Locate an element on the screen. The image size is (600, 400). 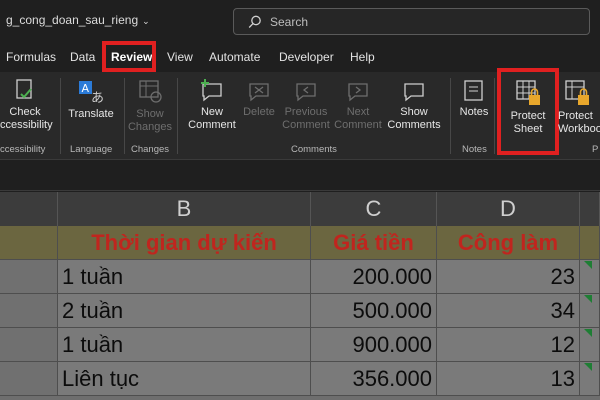
tab-developer: Developer is located at coordinates (306, 57).